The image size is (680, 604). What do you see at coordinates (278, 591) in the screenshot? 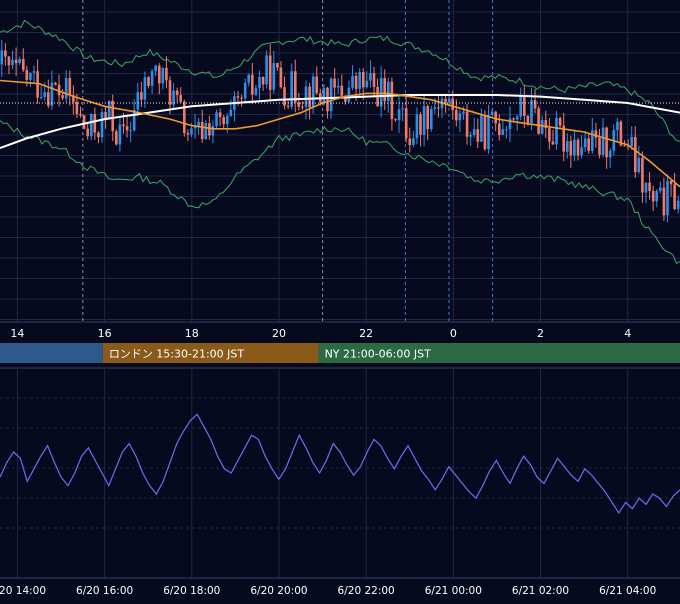
I see `x-tick-label: 6/20 20:00` at bounding box center [278, 591].